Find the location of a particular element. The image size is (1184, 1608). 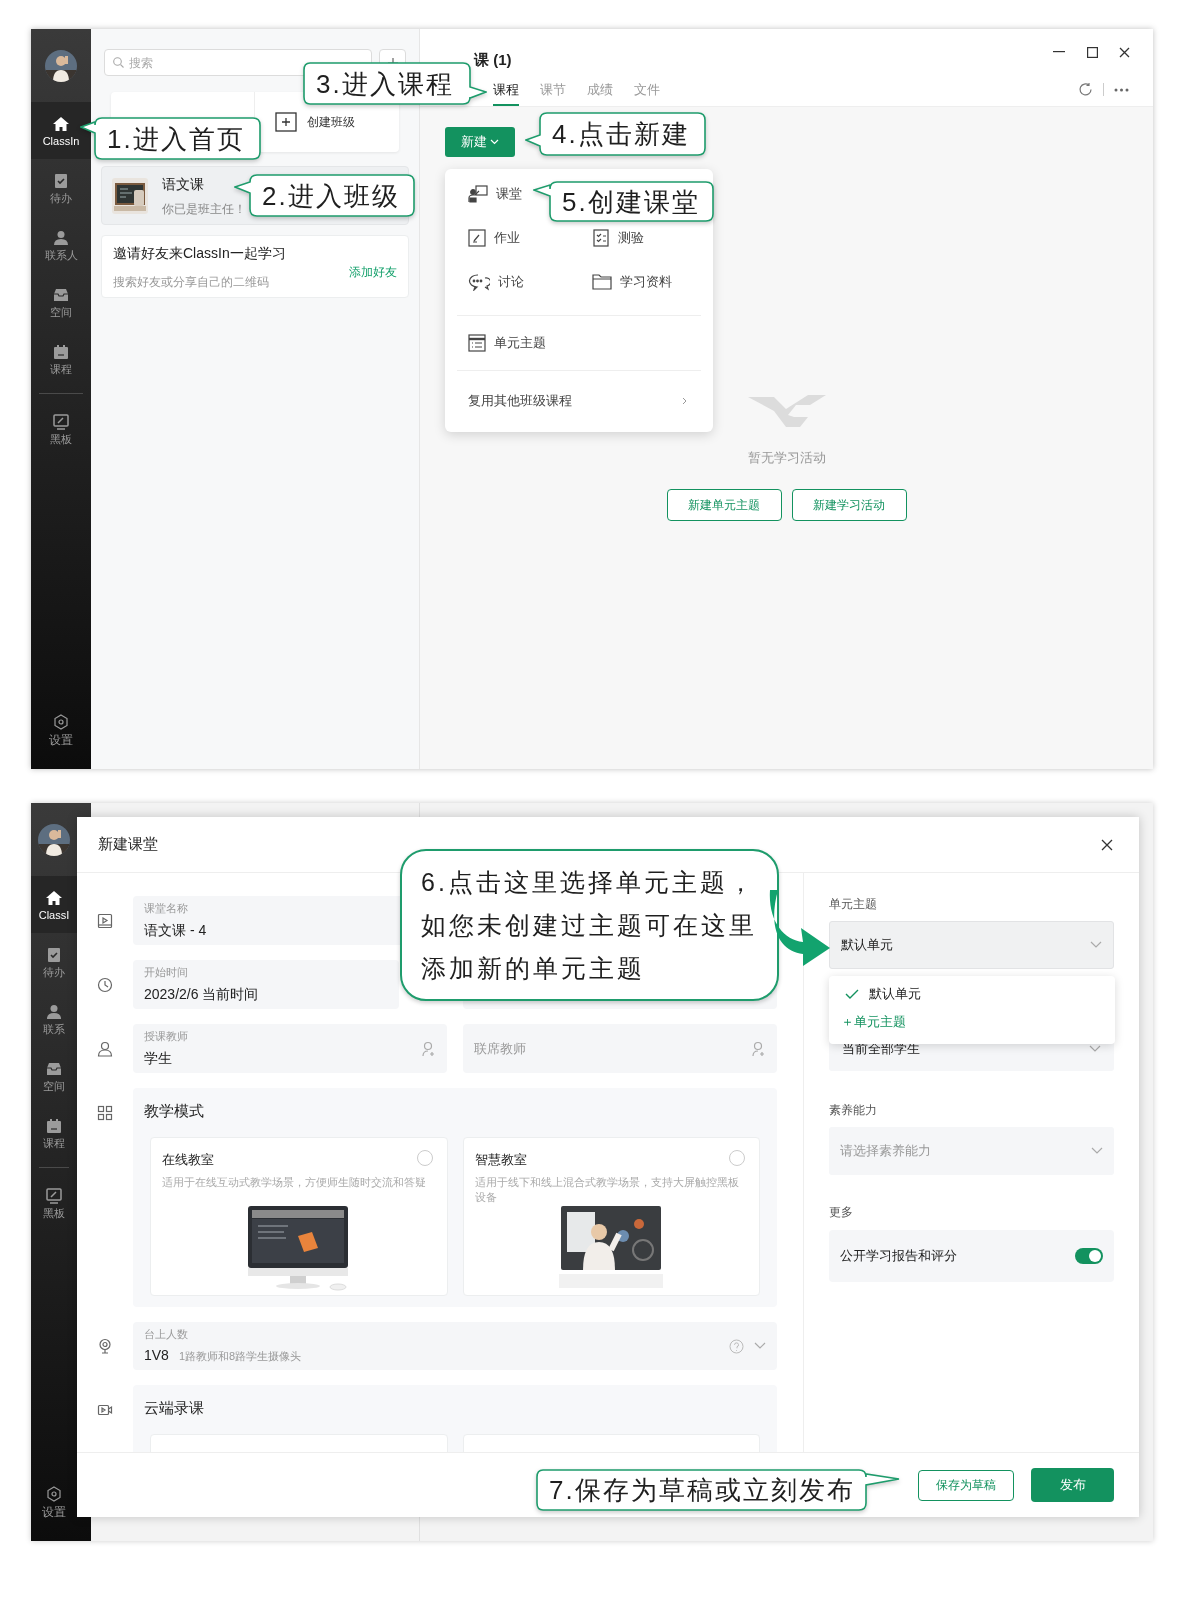

section-title: 云端录课 is located at coordinates (174, 1408).